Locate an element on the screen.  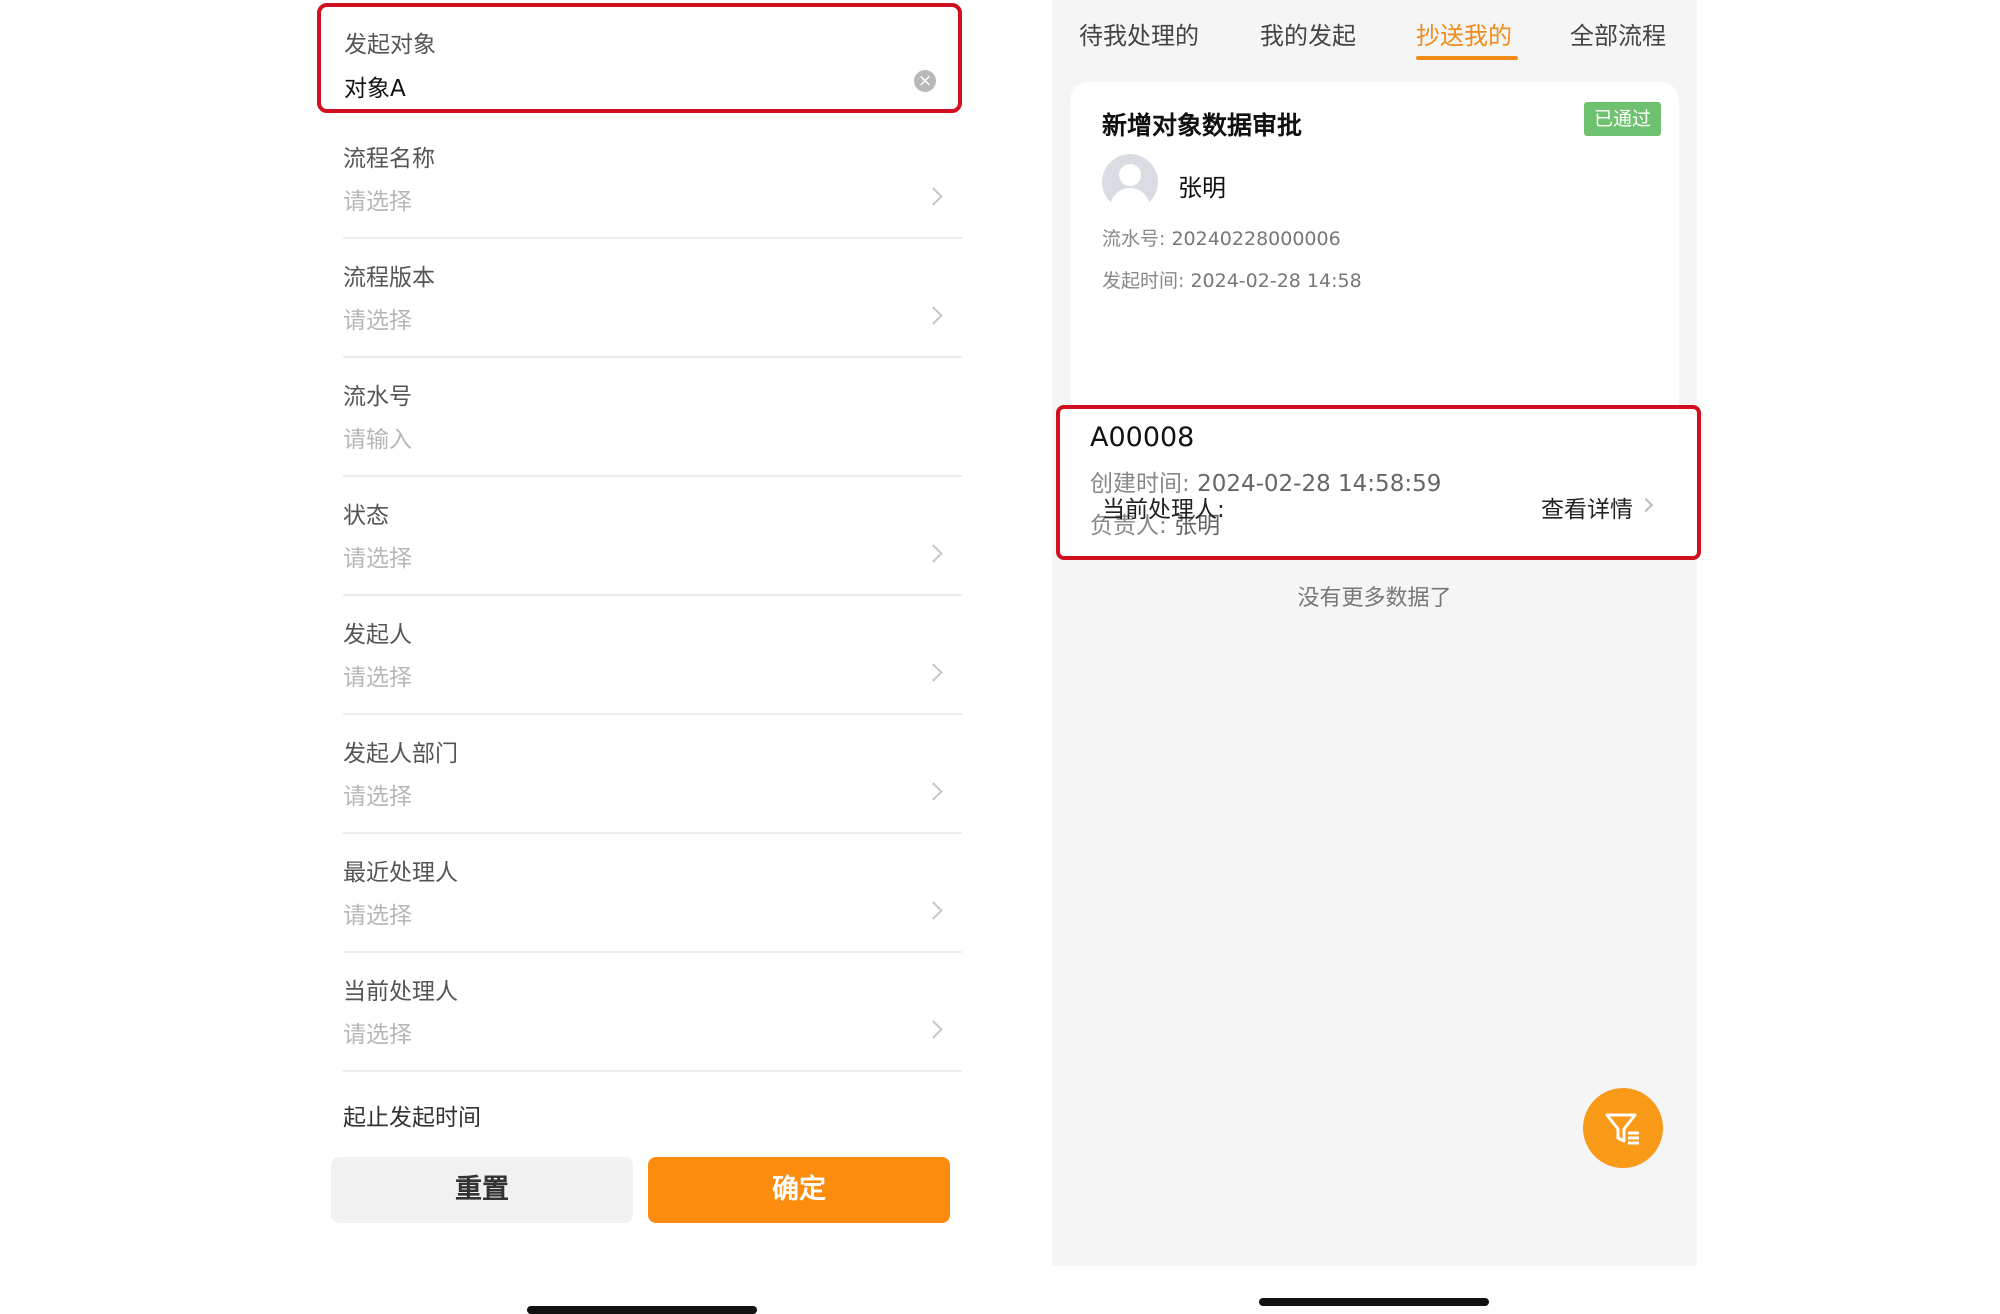
active-tab-indicator is located at coordinates (1467, 58).